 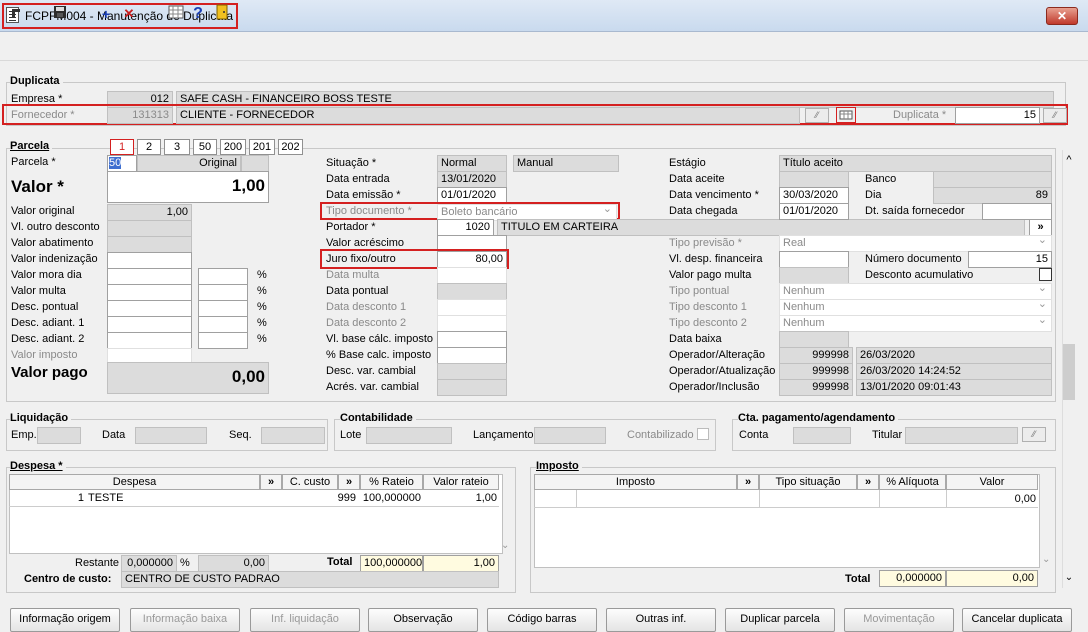 What do you see at coordinates (635, 482) in the screenshot?
I see `imposto-col-imposto: Imposto` at bounding box center [635, 482].